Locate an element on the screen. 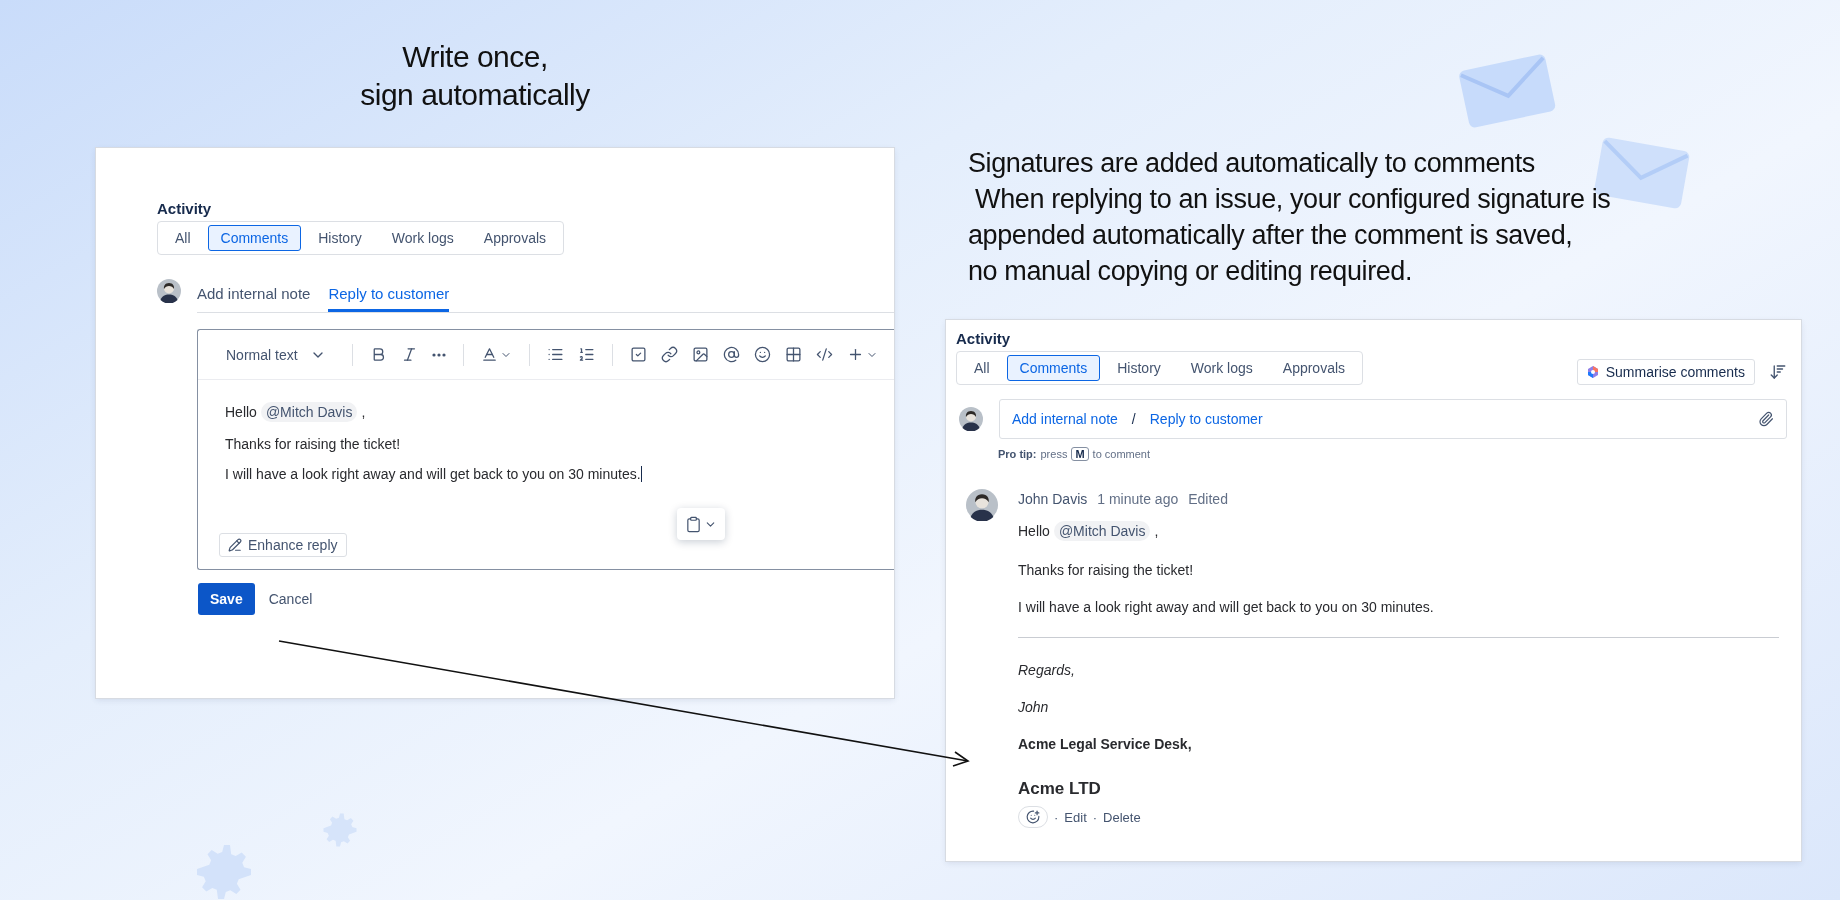  comment-action: Edit is located at coordinates (1075, 817).